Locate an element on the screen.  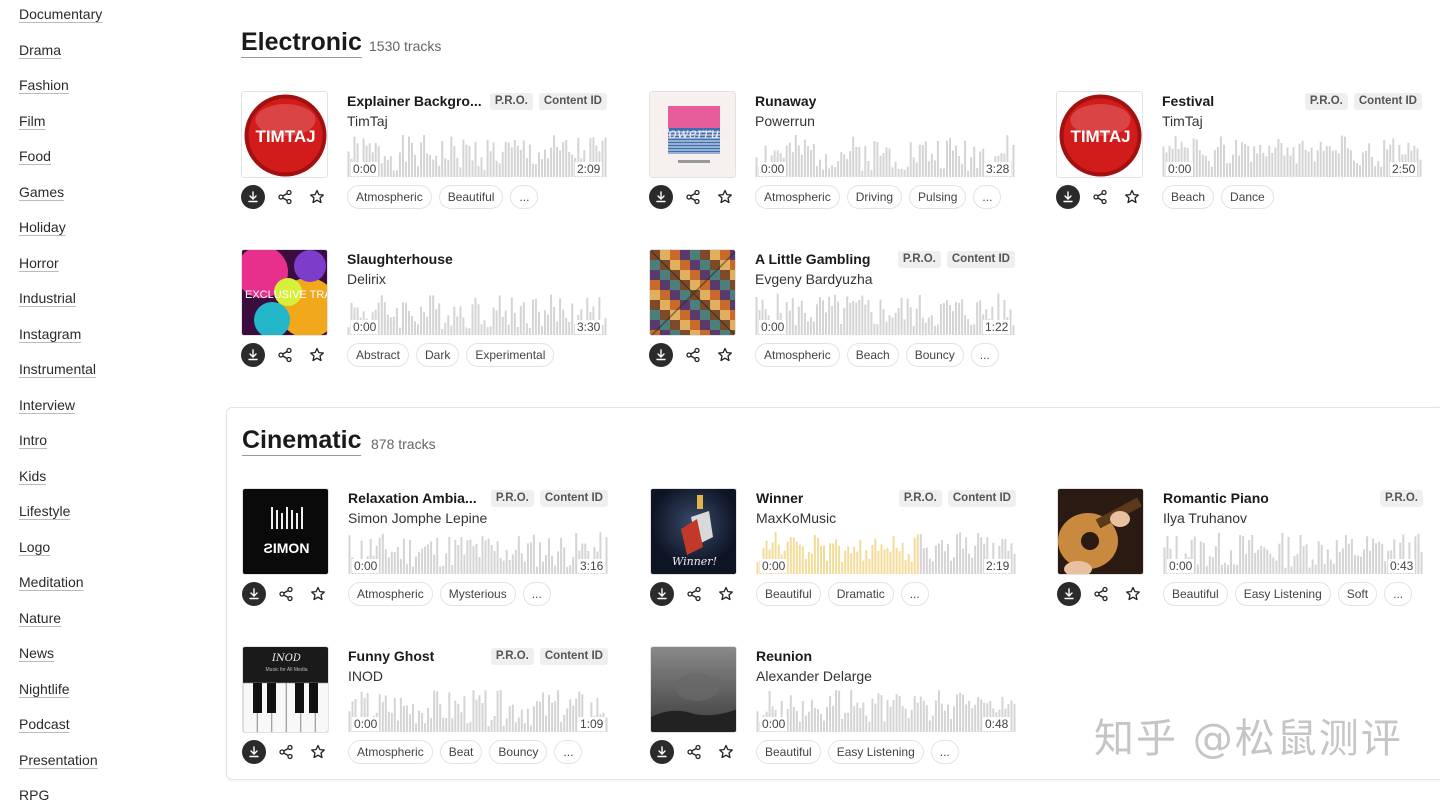
section-title: Electronic is located at coordinates (301, 43).